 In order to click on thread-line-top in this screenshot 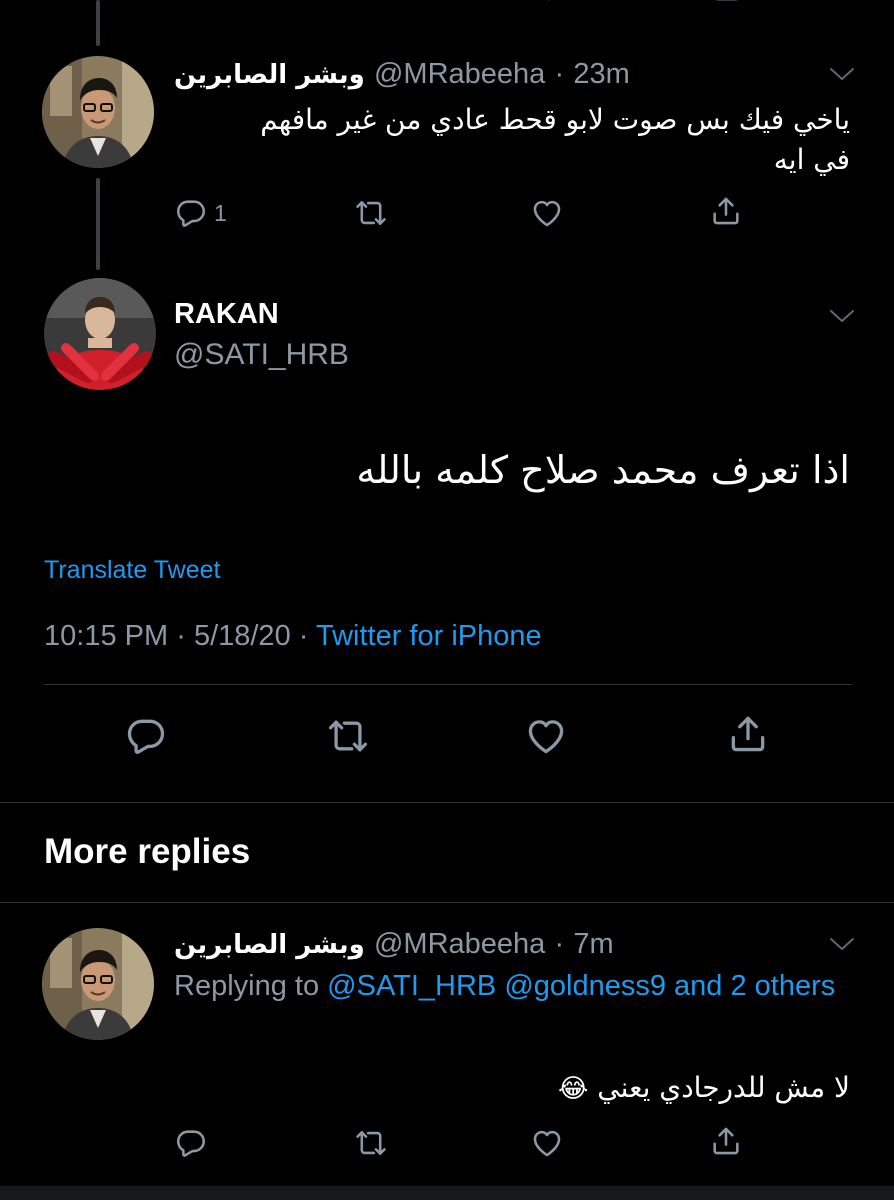, I will do `click(98, 23)`.